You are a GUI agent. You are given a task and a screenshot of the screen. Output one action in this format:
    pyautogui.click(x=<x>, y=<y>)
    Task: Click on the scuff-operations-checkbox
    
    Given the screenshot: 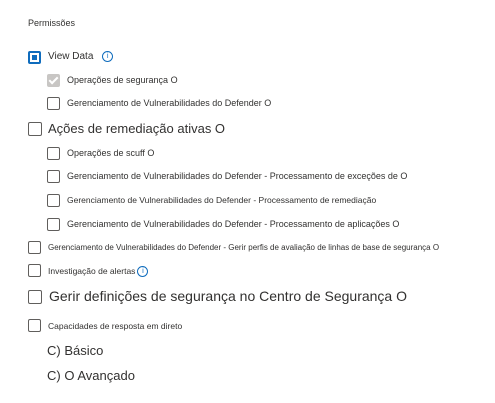 What is the action you would take?
    pyautogui.click(x=53, y=153)
    